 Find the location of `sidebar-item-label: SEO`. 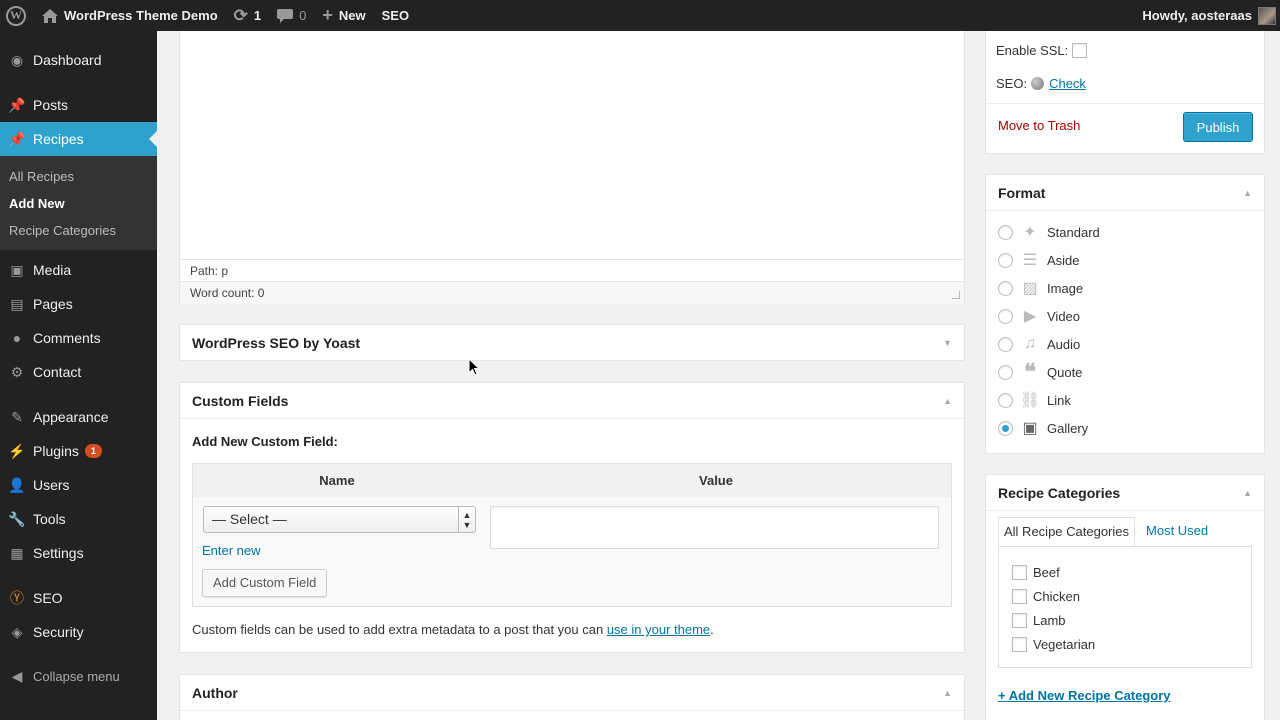

sidebar-item-label: SEO is located at coordinates (48, 598).